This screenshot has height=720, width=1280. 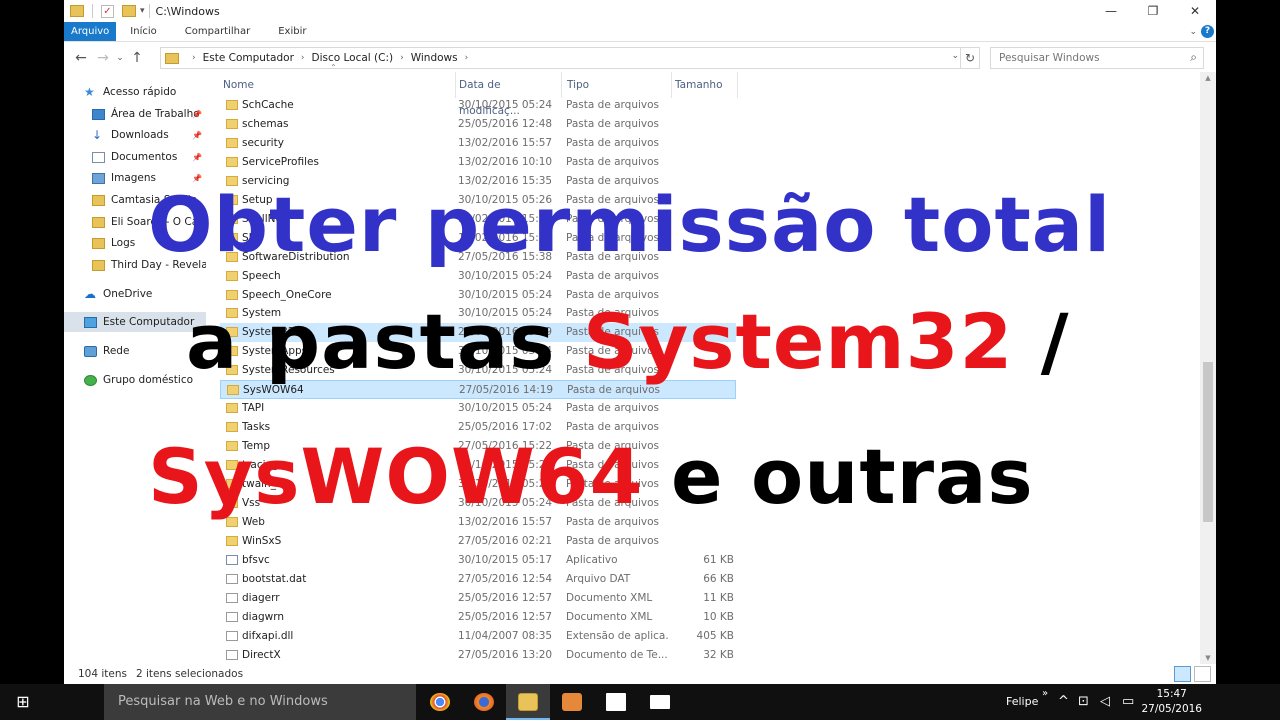 What do you see at coordinates (135, 178) in the screenshot?
I see `sidebar-item: Imagens 📌` at bounding box center [135, 178].